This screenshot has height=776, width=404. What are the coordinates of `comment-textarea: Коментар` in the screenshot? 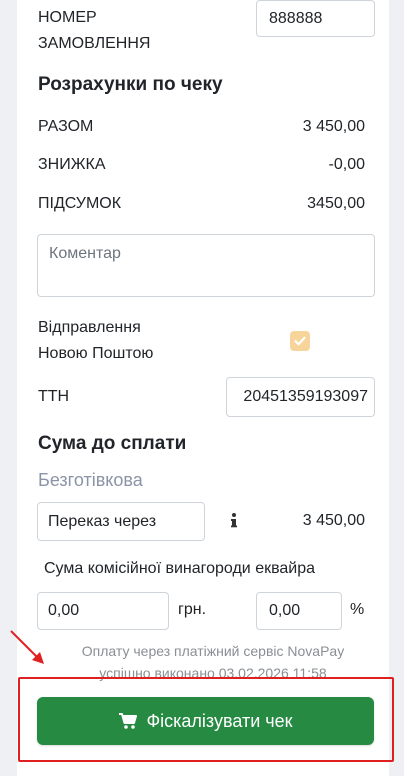 It's located at (206, 265).